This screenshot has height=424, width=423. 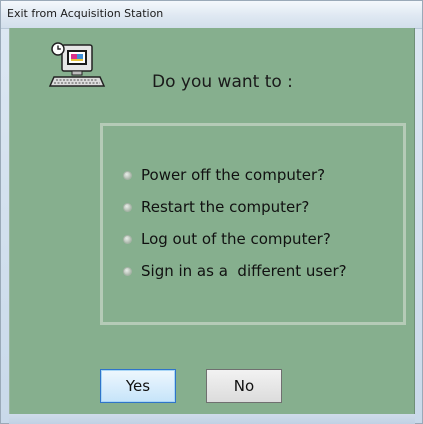 I want to click on option-label: Log out of the computer?, so click(x=236, y=239).